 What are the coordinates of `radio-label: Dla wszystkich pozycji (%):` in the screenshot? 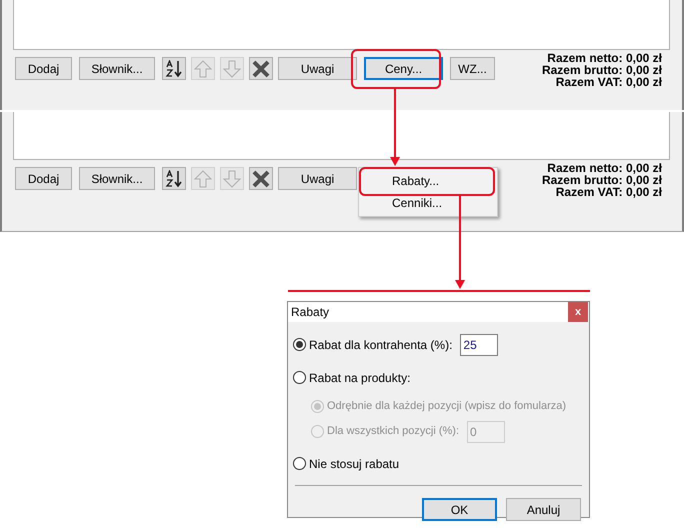 It's located at (393, 432).